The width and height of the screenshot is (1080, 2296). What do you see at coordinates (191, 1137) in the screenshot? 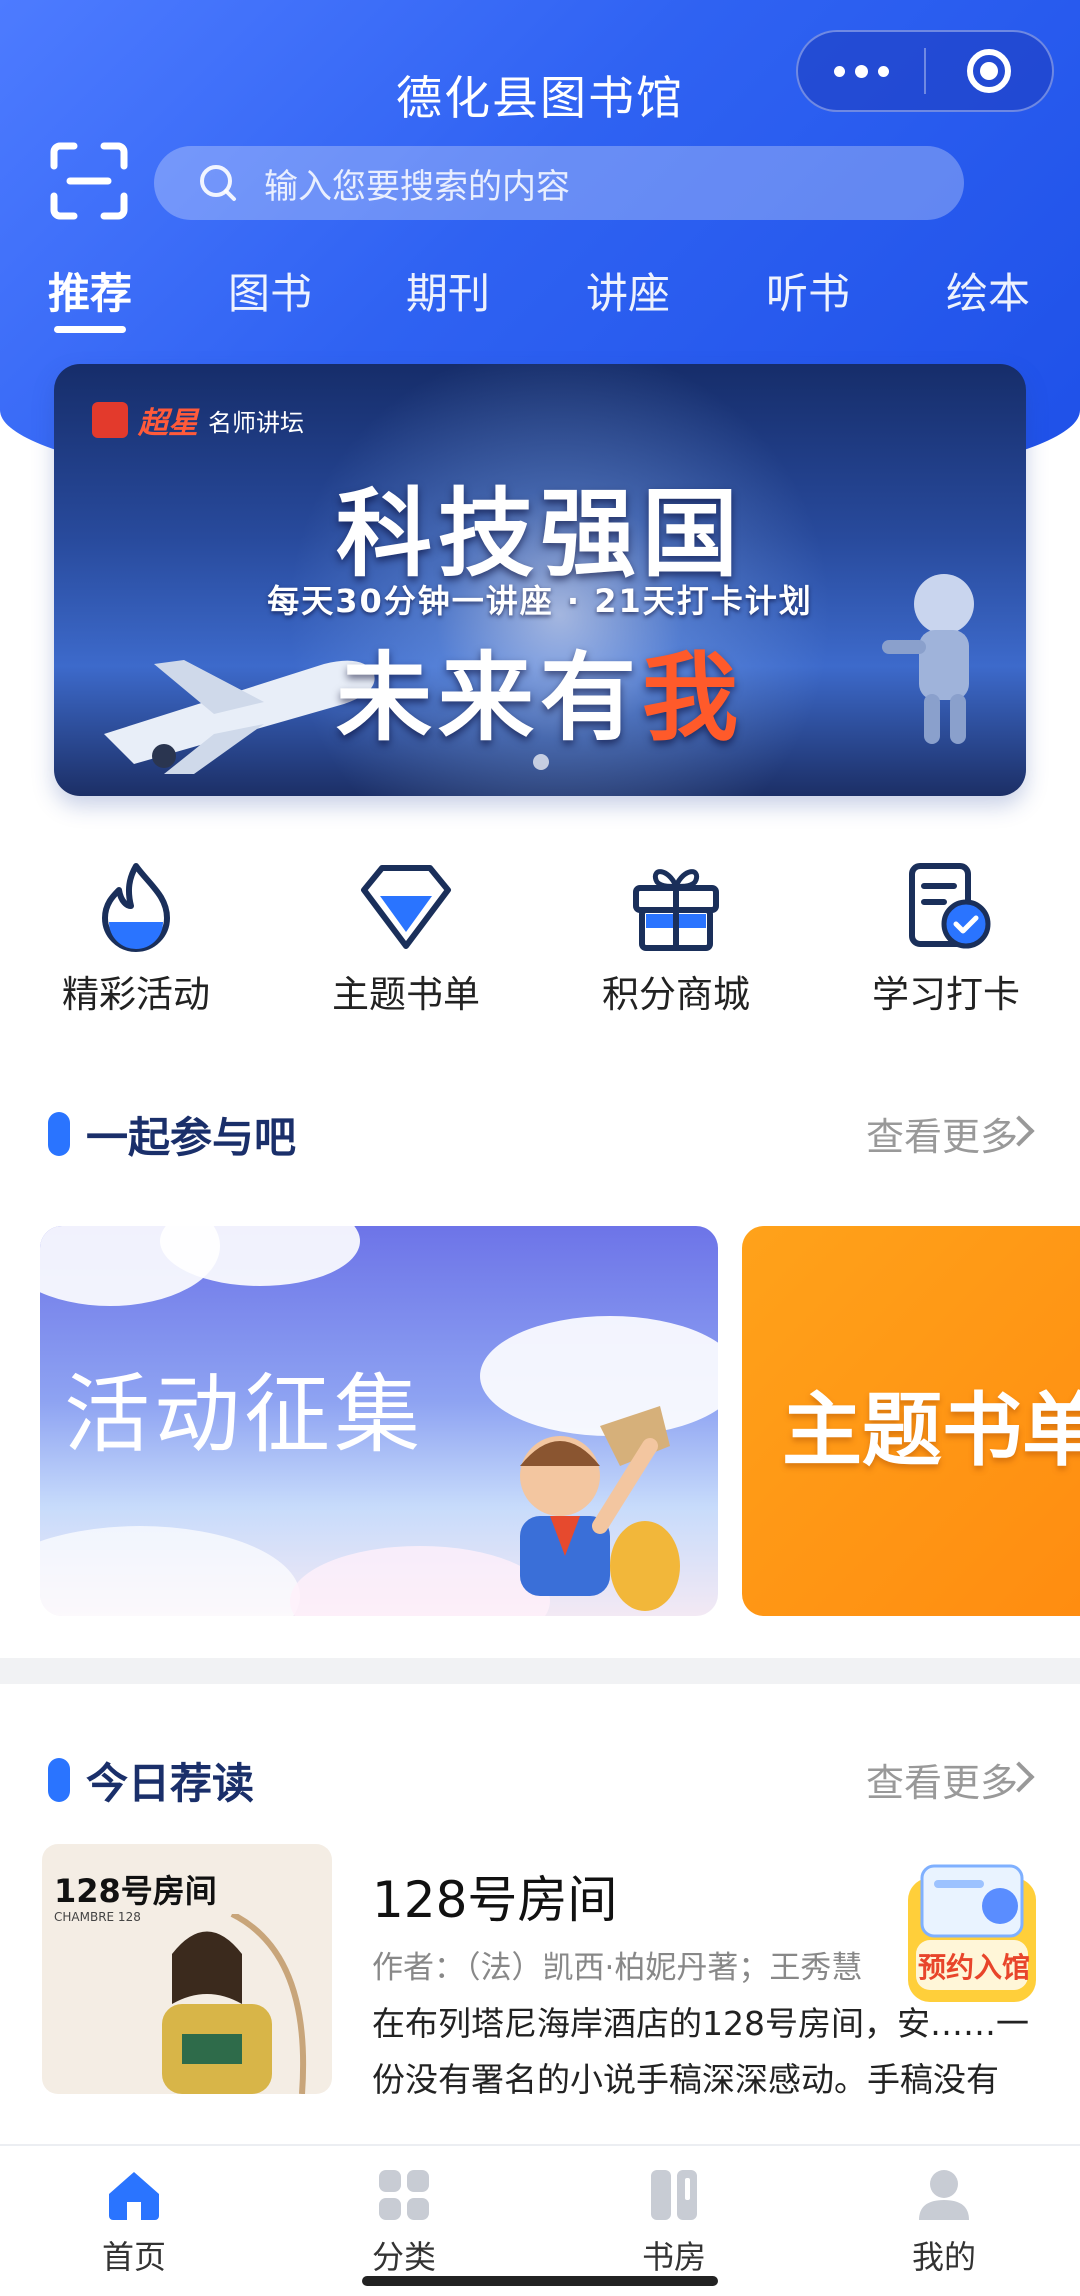
I see `section-title: 一起参与吧` at bounding box center [191, 1137].